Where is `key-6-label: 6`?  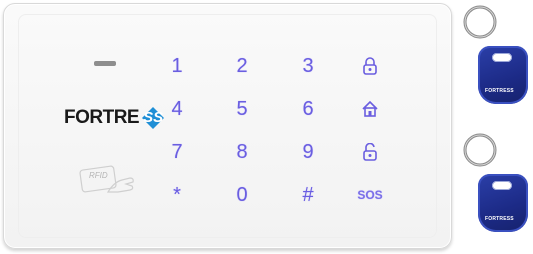
key-6-label: 6 is located at coordinates (308, 108).